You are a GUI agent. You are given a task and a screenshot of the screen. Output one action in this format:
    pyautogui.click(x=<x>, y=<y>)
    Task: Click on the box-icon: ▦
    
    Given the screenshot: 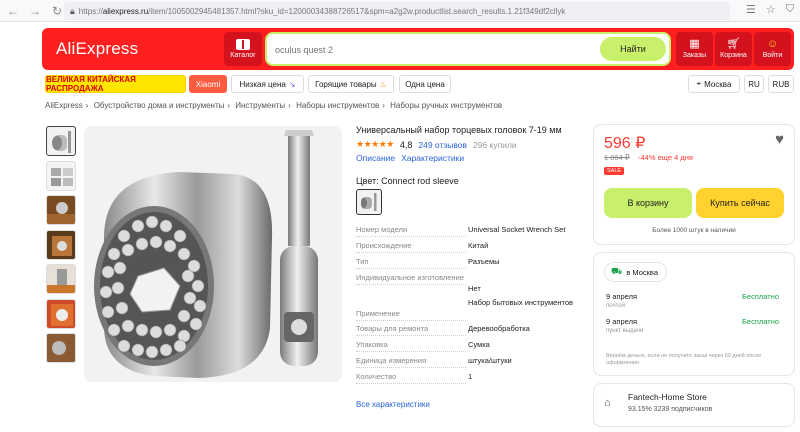 What is the action you would take?
    pyautogui.click(x=694, y=44)
    